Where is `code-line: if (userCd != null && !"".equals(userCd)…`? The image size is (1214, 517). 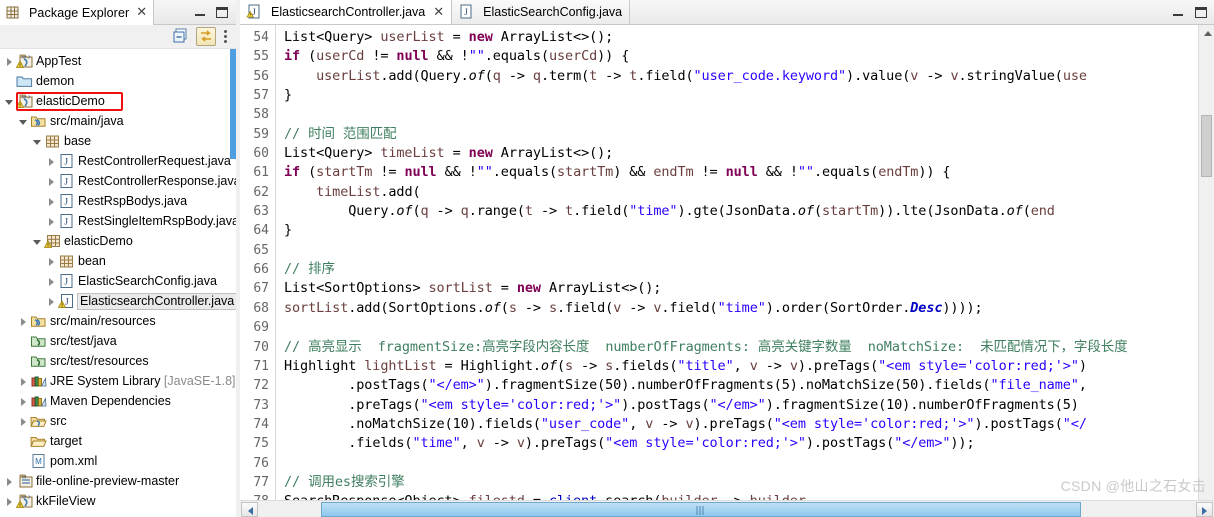
code-line: if (userCd != null && !"".equals(userCd)… is located at coordinates (749, 56).